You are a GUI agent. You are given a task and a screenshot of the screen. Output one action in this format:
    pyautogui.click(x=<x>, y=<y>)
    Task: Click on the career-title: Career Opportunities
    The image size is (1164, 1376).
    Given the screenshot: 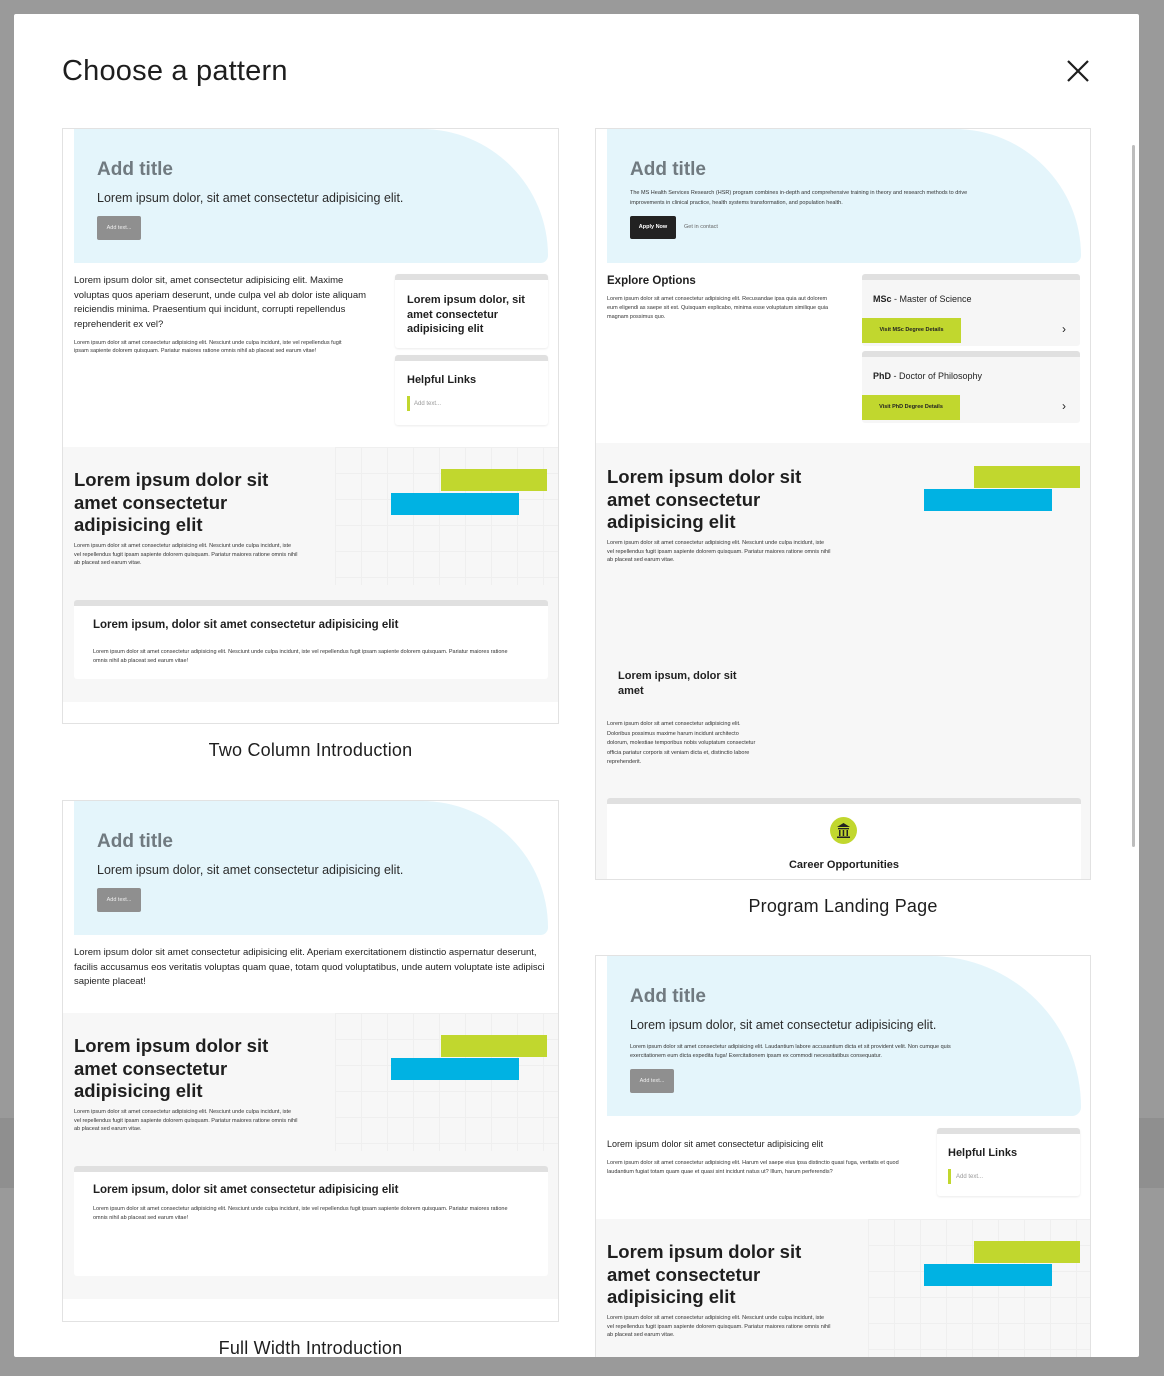 What is the action you would take?
    pyautogui.click(x=844, y=865)
    